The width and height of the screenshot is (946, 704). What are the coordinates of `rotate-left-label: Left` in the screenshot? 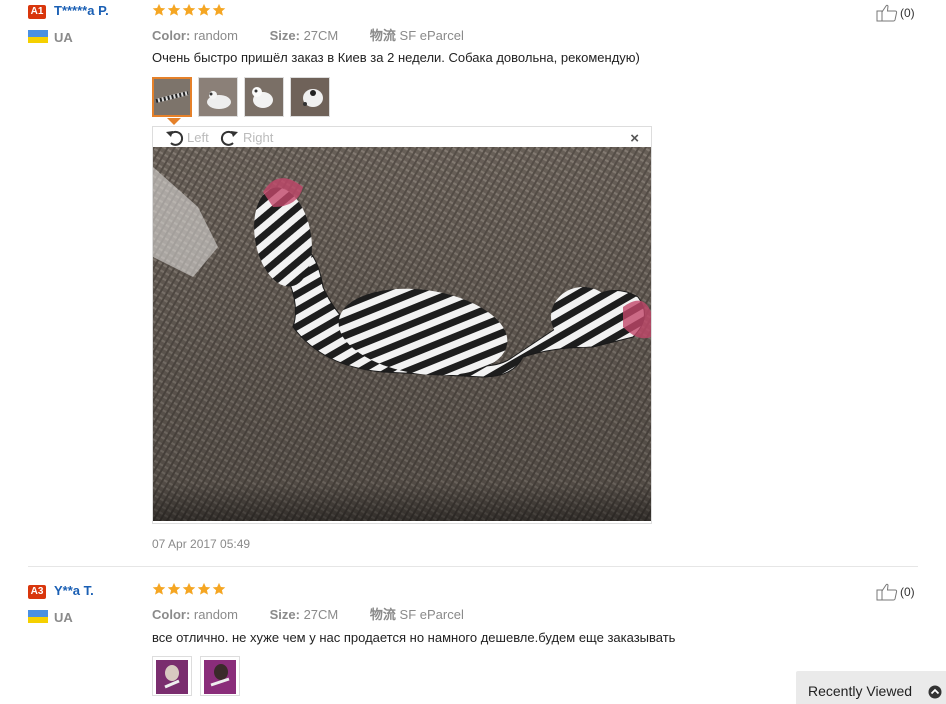 It's located at (198, 137).